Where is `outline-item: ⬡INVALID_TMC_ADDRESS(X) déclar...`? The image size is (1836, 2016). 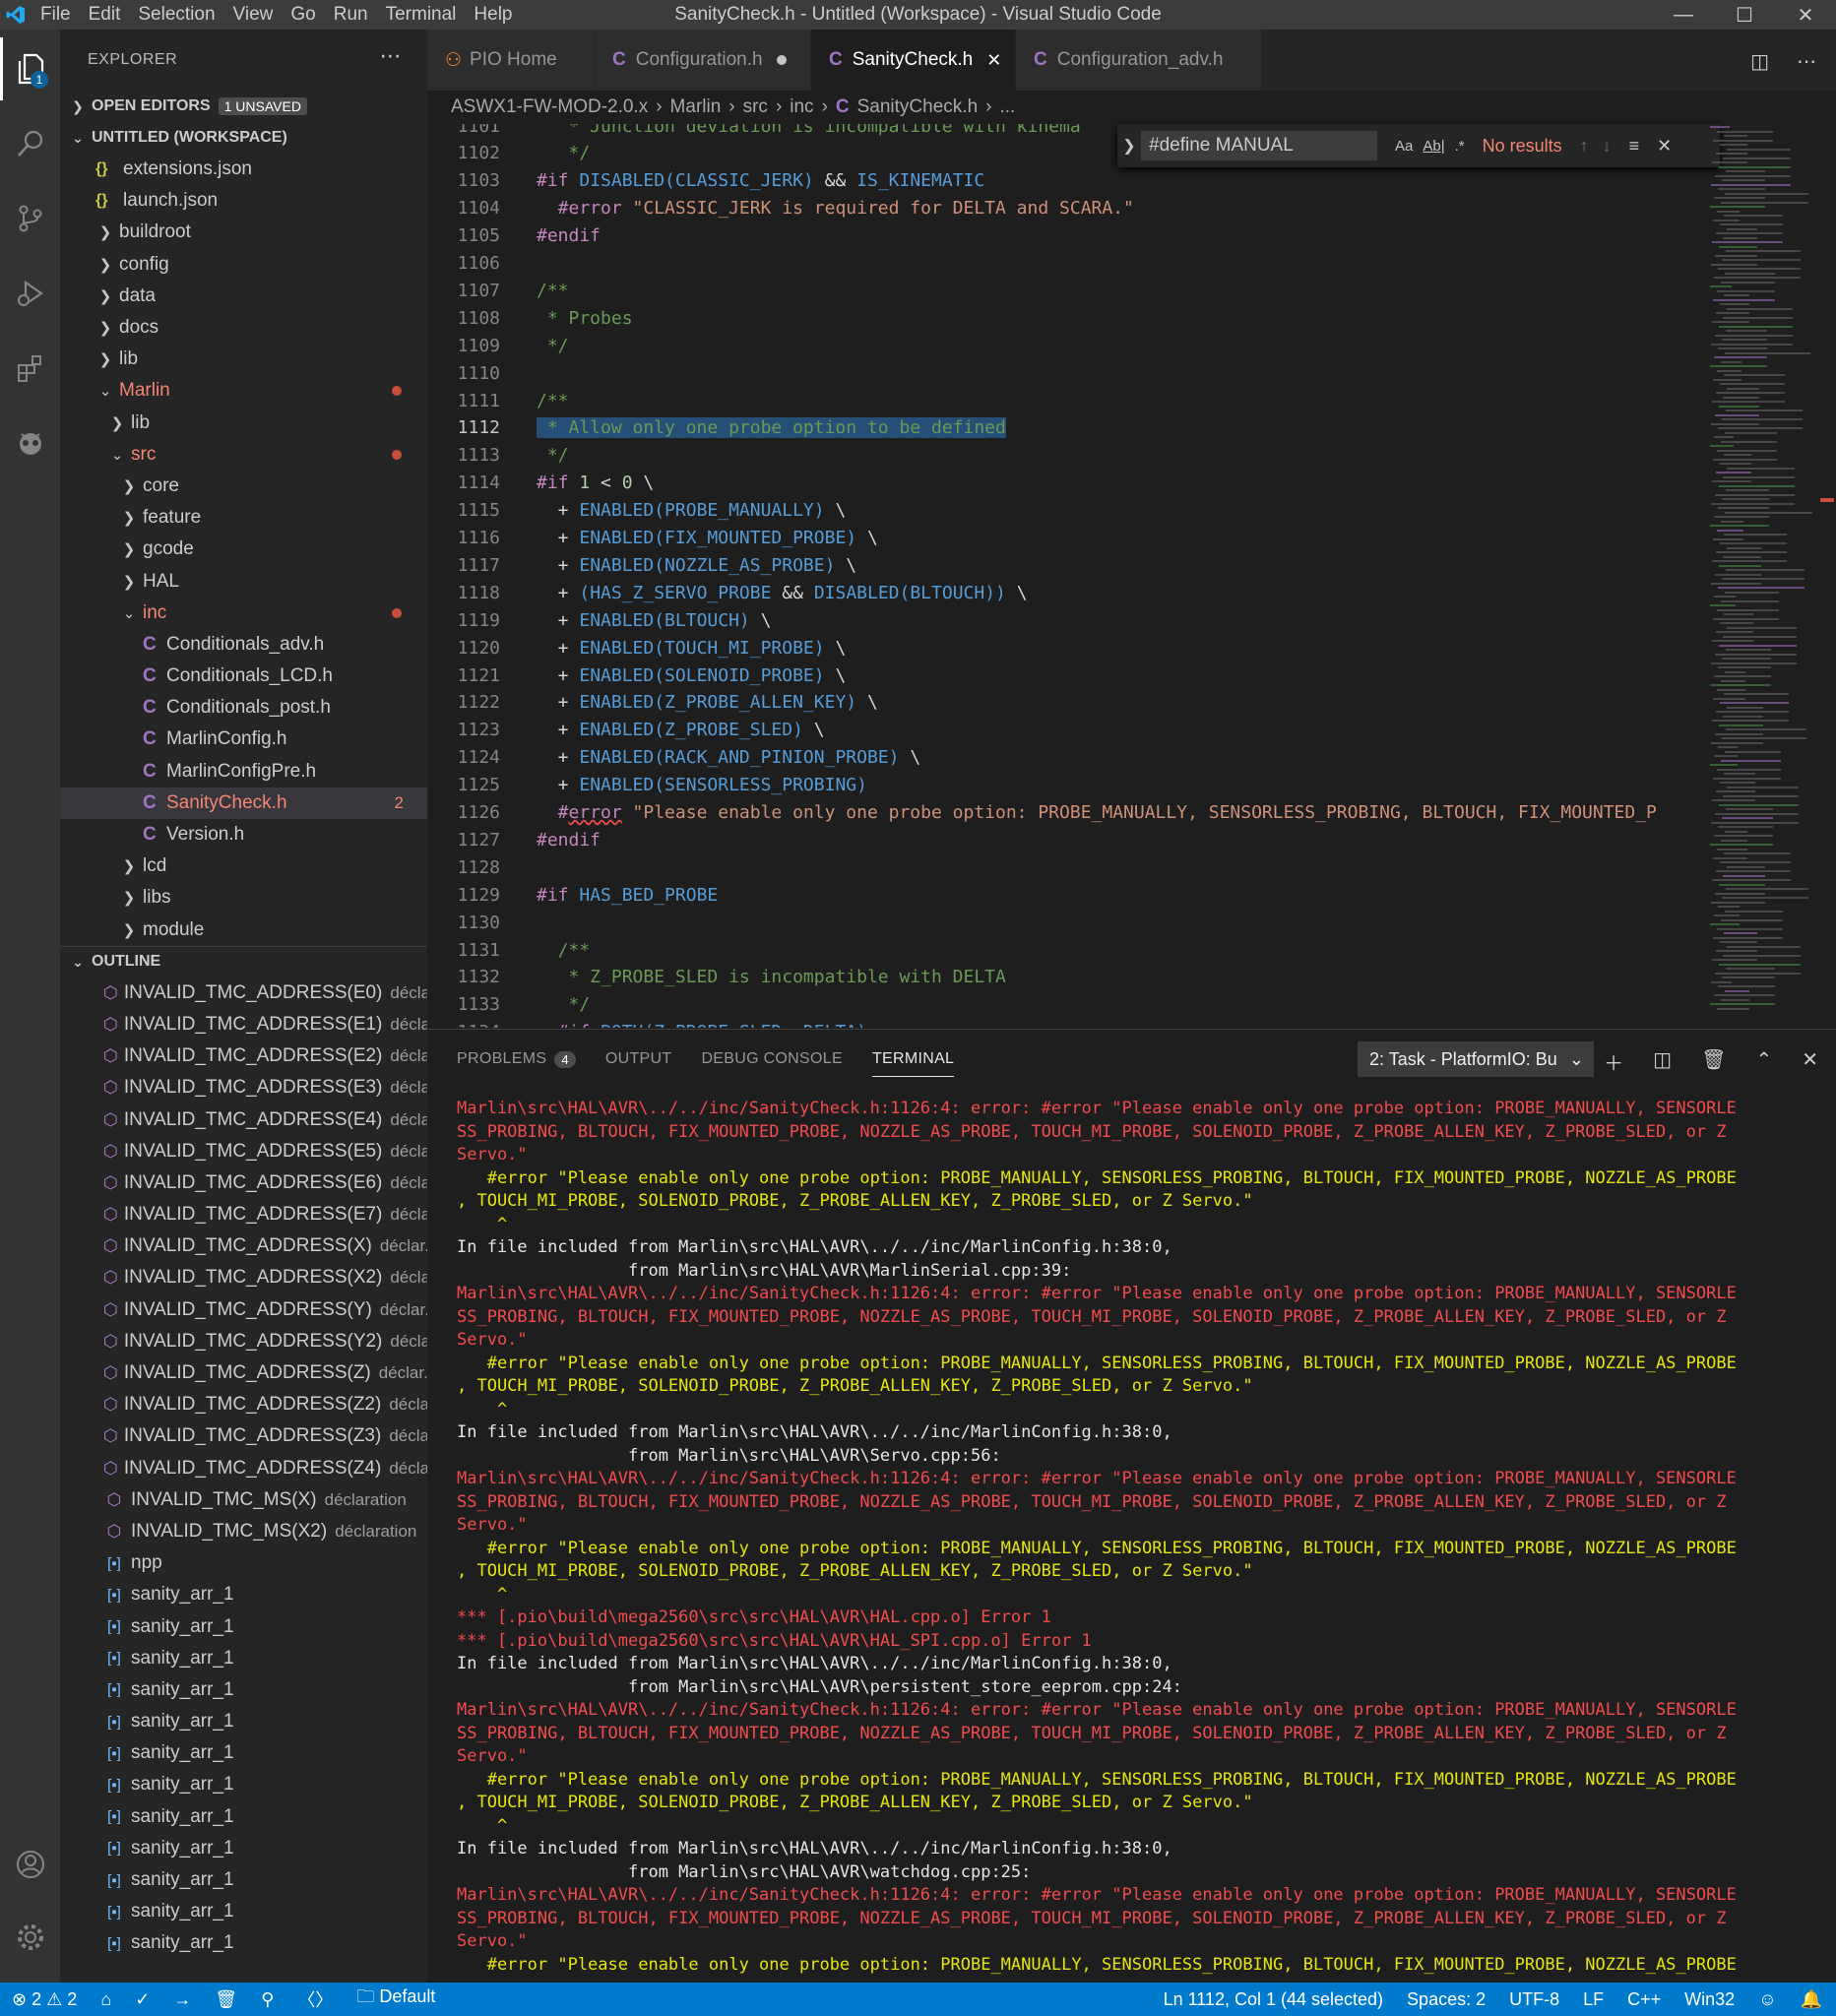 outline-item: ⬡INVALID_TMC_ADDRESS(X) déclar... is located at coordinates (243, 1246).